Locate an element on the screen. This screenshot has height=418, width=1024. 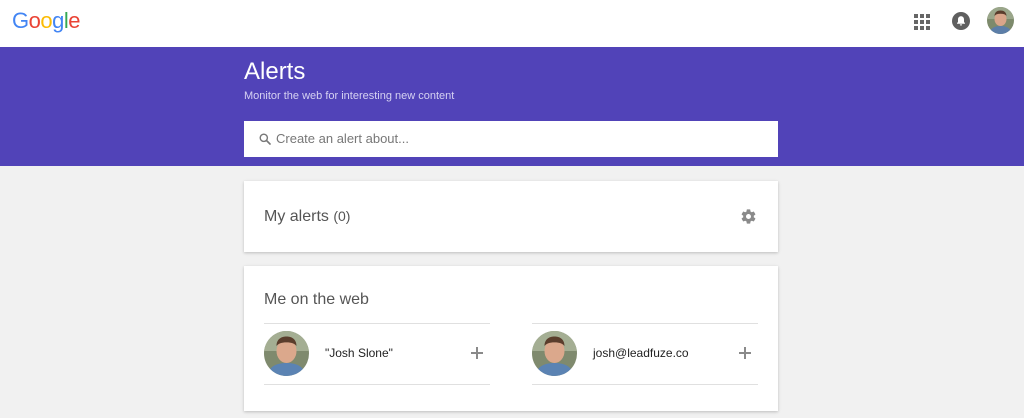
account-avatar is located at coordinates (1000, 20).